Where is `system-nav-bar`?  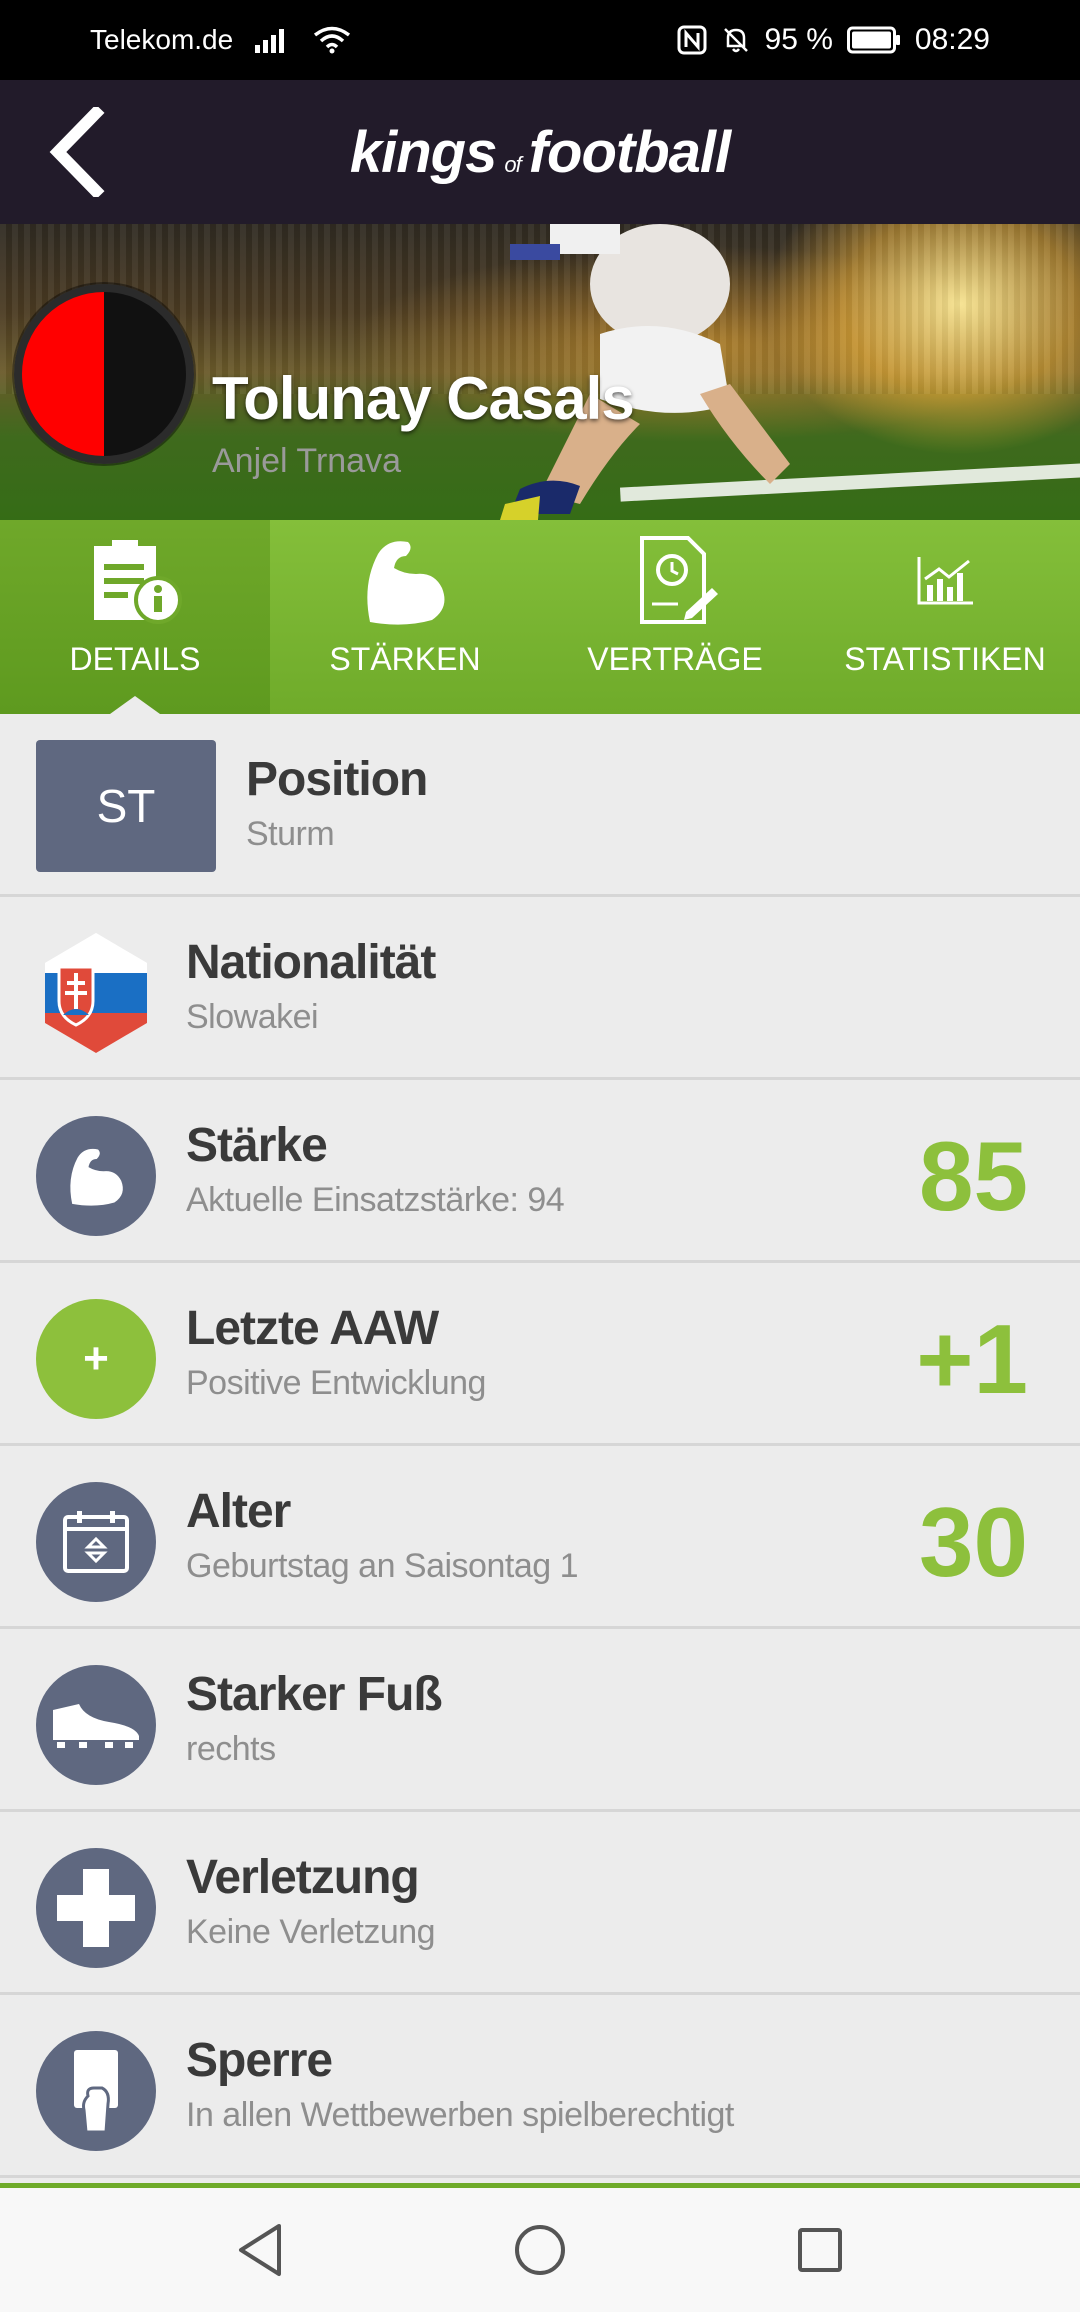
system-nav-bar is located at coordinates (540, 2250).